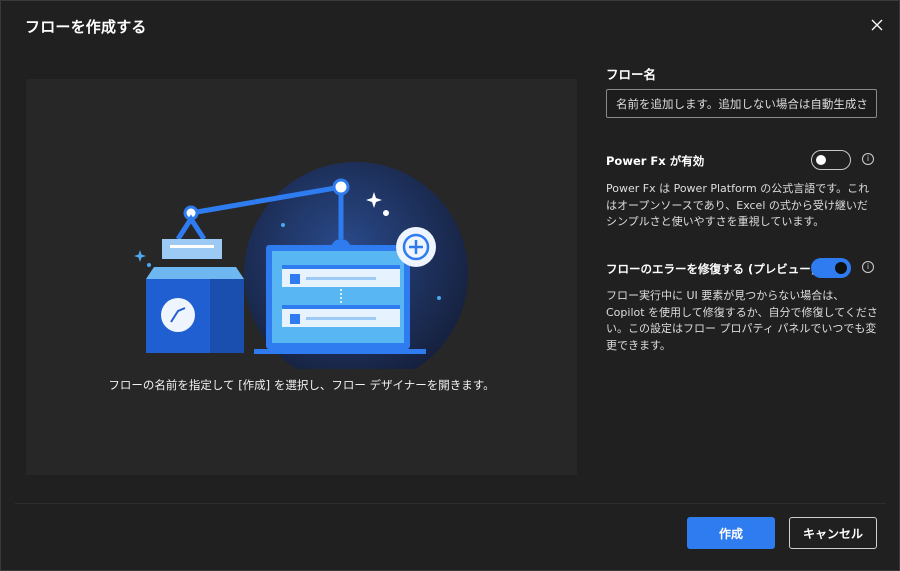 Image resolution: width=900 pixels, height=571 pixels. What do you see at coordinates (831, 160) in the screenshot?
I see `power-fx-toggle` at bounding box center [831, 160].